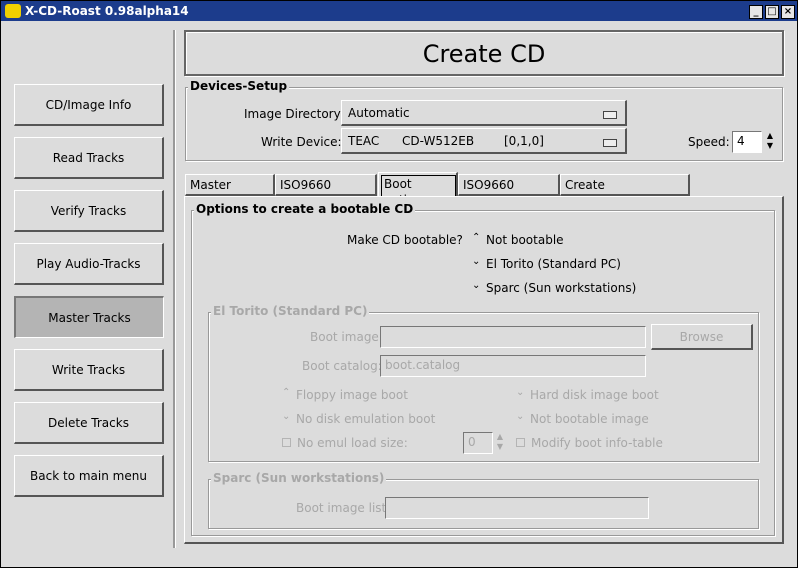  I want to click on sidebar-divider, so click(174, 289).